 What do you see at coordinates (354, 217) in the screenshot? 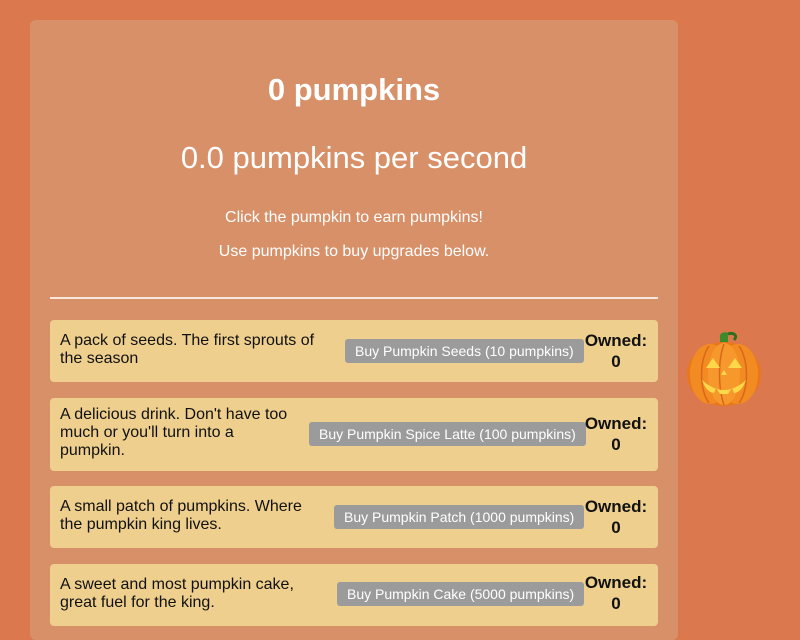
I see `click-hint: Click the pumpkin to earn pumpkins!` at bounding box center [354, 217].